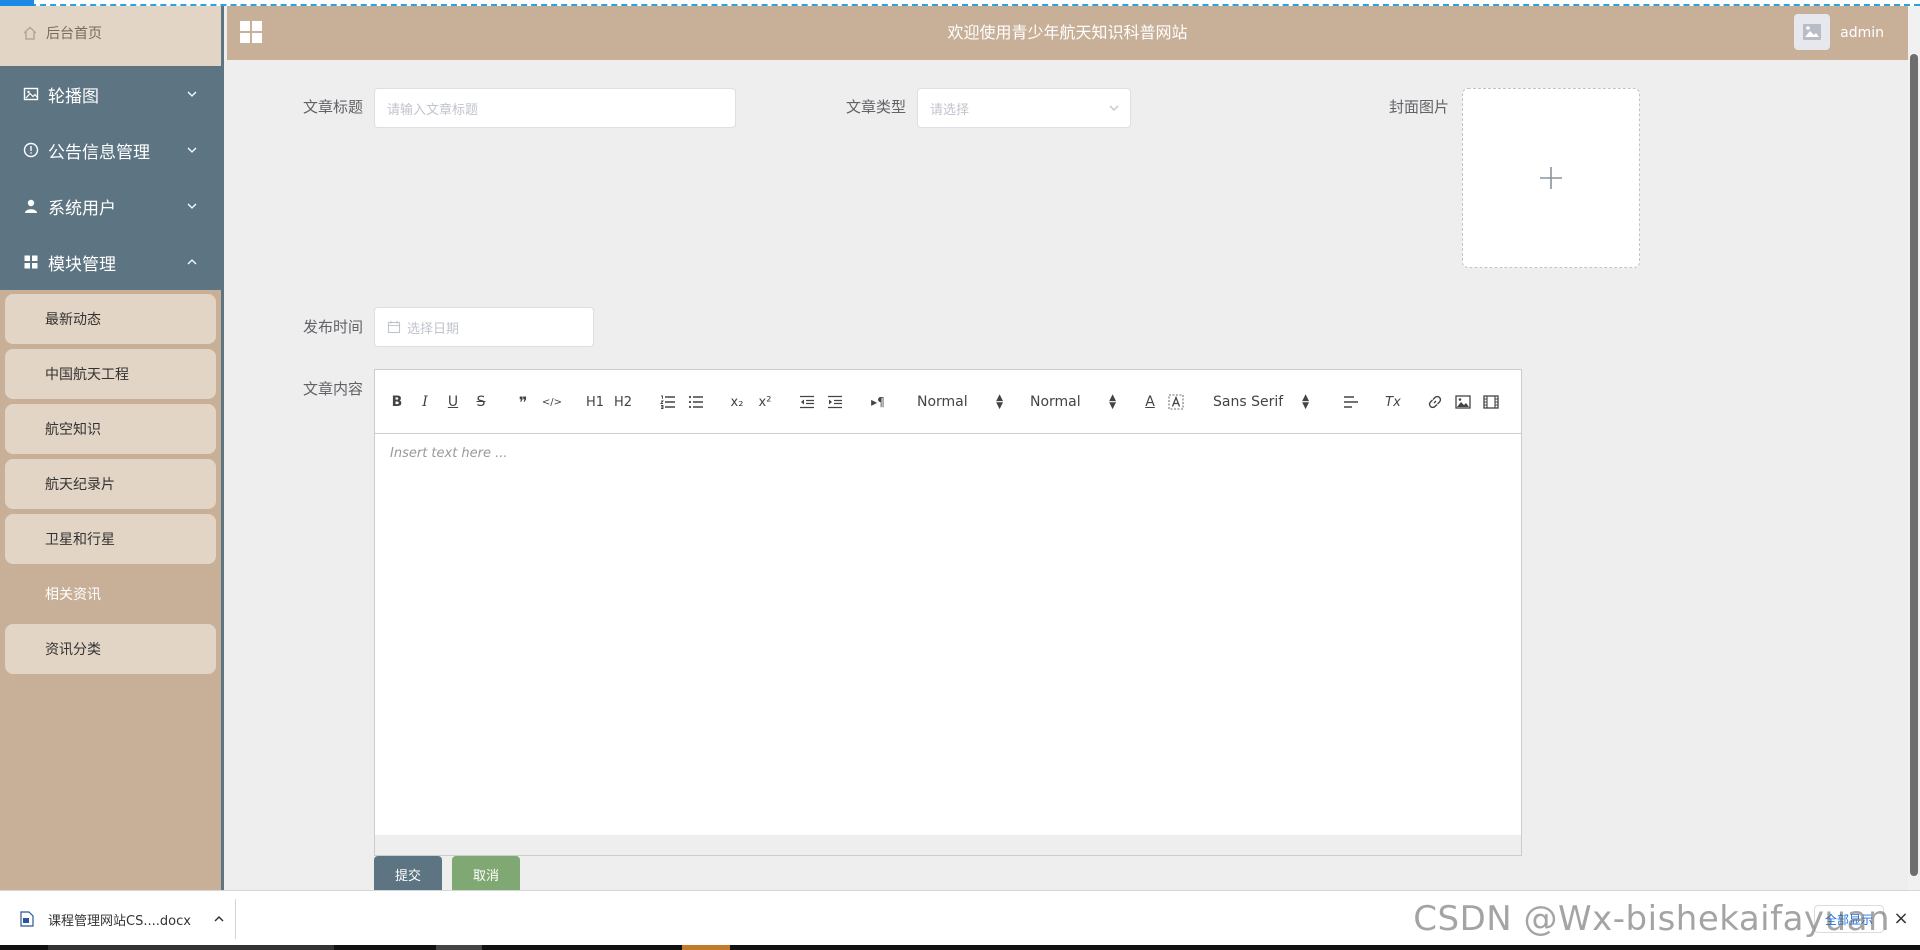 Image resolution: width=1920 pixels, height=950 pixels. What do you see at coordinates (82, 208) in the screenshot?
I see `sidebar-item-label: 系统用户` at bounding box center [82, 208].